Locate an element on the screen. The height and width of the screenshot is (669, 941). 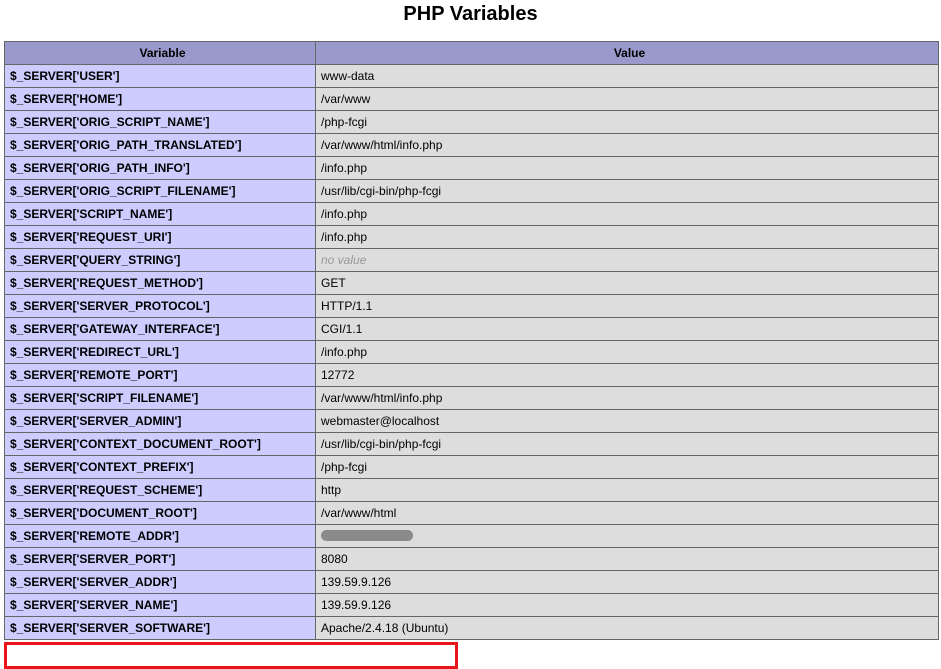
variable-name: $_SERVER['REQUEST_SCHEME'] is located at coordinates (160, 490).